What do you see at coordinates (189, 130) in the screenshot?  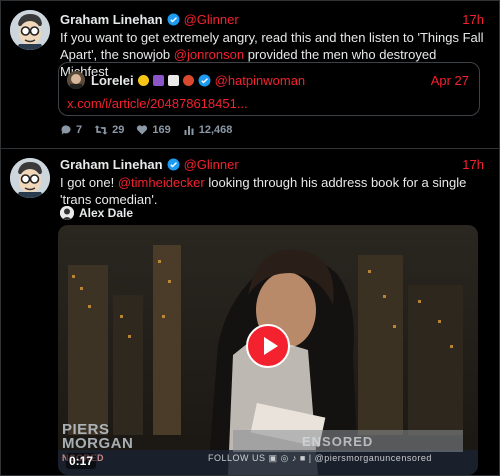 I see `views-bar-chart-icon` at bounding box center [189, 130].